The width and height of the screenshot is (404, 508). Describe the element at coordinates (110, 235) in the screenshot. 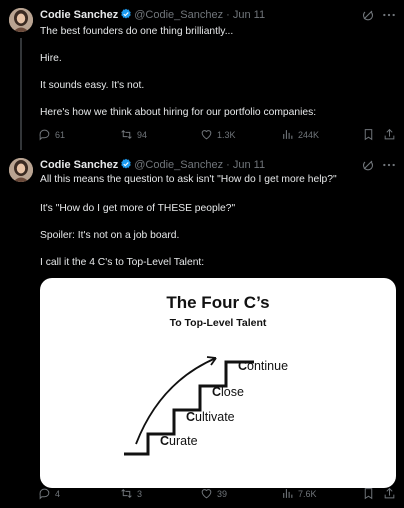

I see `tweet-text-line: Spoiler: It's not on a job board.` at that location.